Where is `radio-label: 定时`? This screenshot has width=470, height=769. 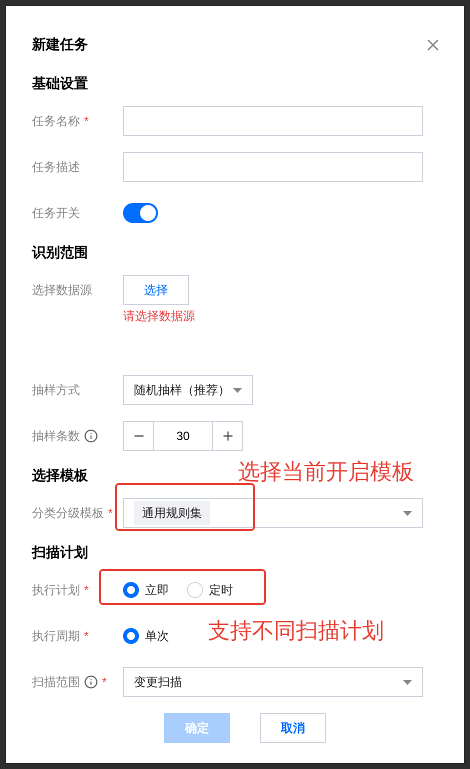 radio-label: 定时 is located at coordinates (221, 590).